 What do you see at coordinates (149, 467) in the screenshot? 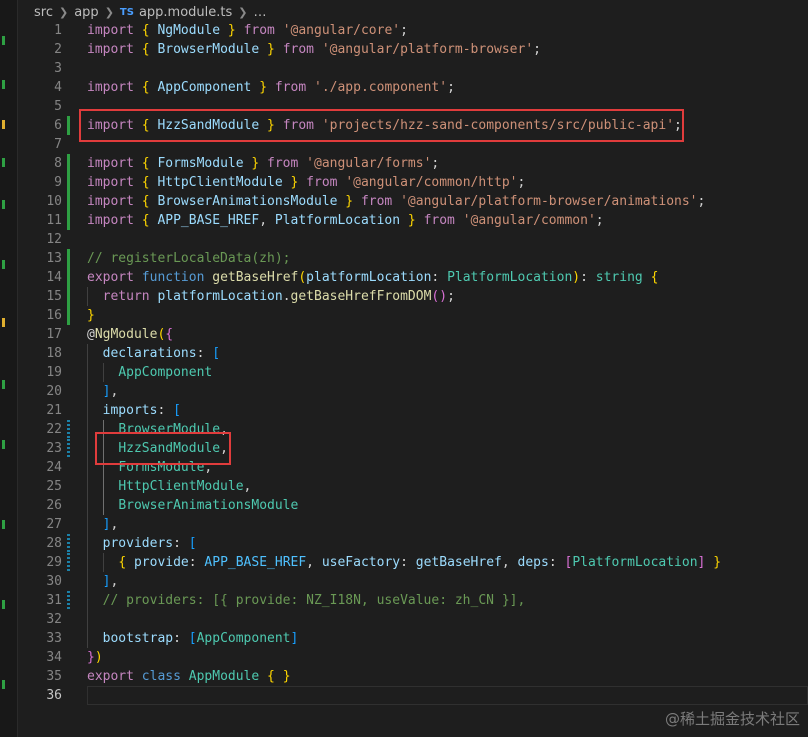
I see `code-content: FormsModule,` at bounding box center [149, 467].